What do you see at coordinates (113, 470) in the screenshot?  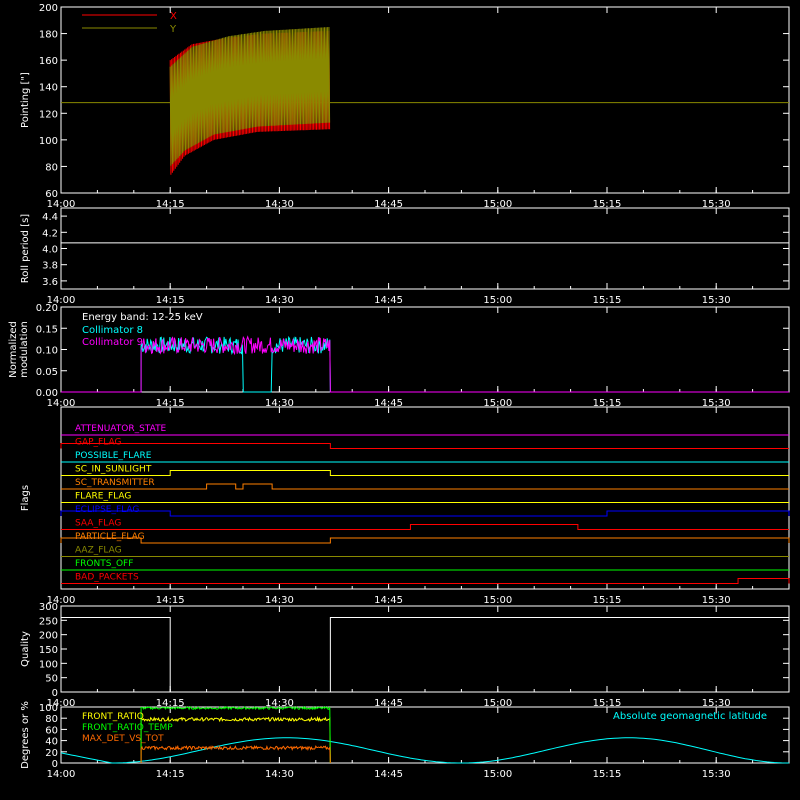 I see `flag-label: SC_IN_SUNLIGHT` at bounding box center [113, 470].